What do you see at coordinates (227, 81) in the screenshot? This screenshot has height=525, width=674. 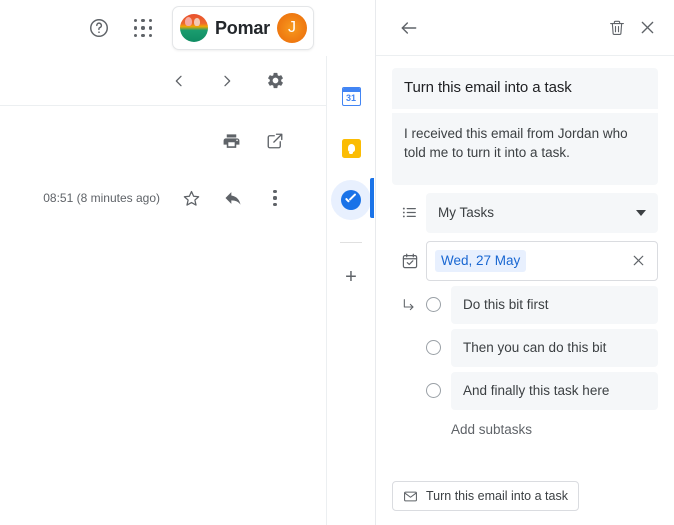 I see `chevron-right-icon` at bounding box center [227, 81].